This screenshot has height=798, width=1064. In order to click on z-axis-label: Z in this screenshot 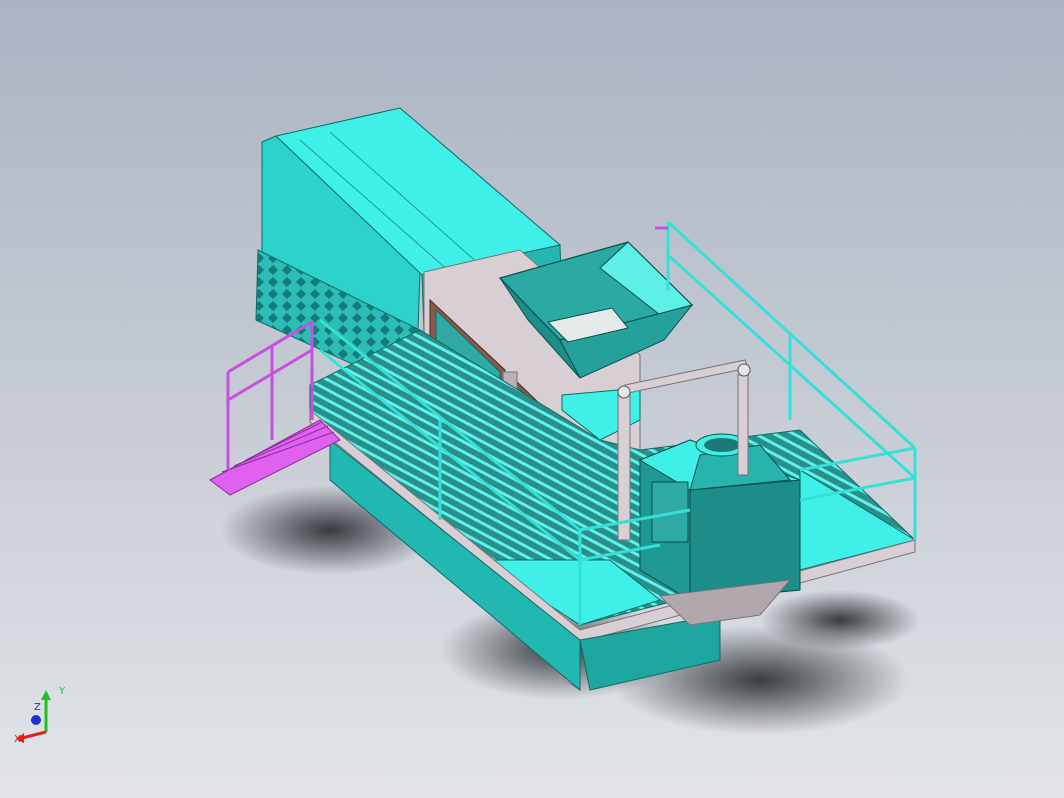, I will do `click(37, 707)`.